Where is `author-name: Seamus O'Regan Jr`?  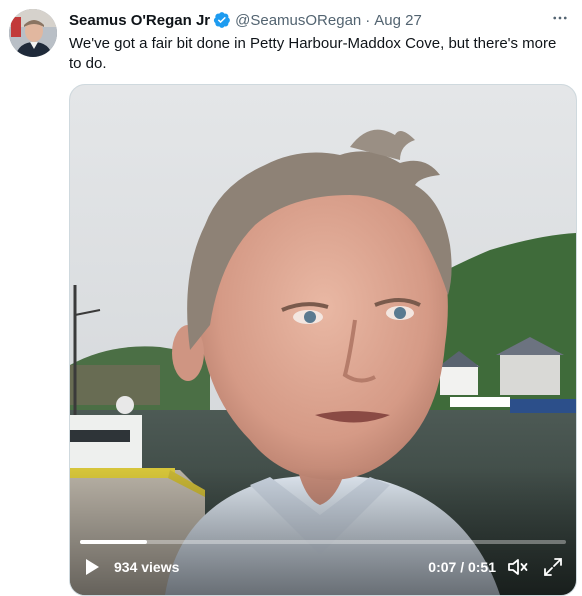
author-name: Seamus O'Regan Jr is located at coordinates (139, 20).